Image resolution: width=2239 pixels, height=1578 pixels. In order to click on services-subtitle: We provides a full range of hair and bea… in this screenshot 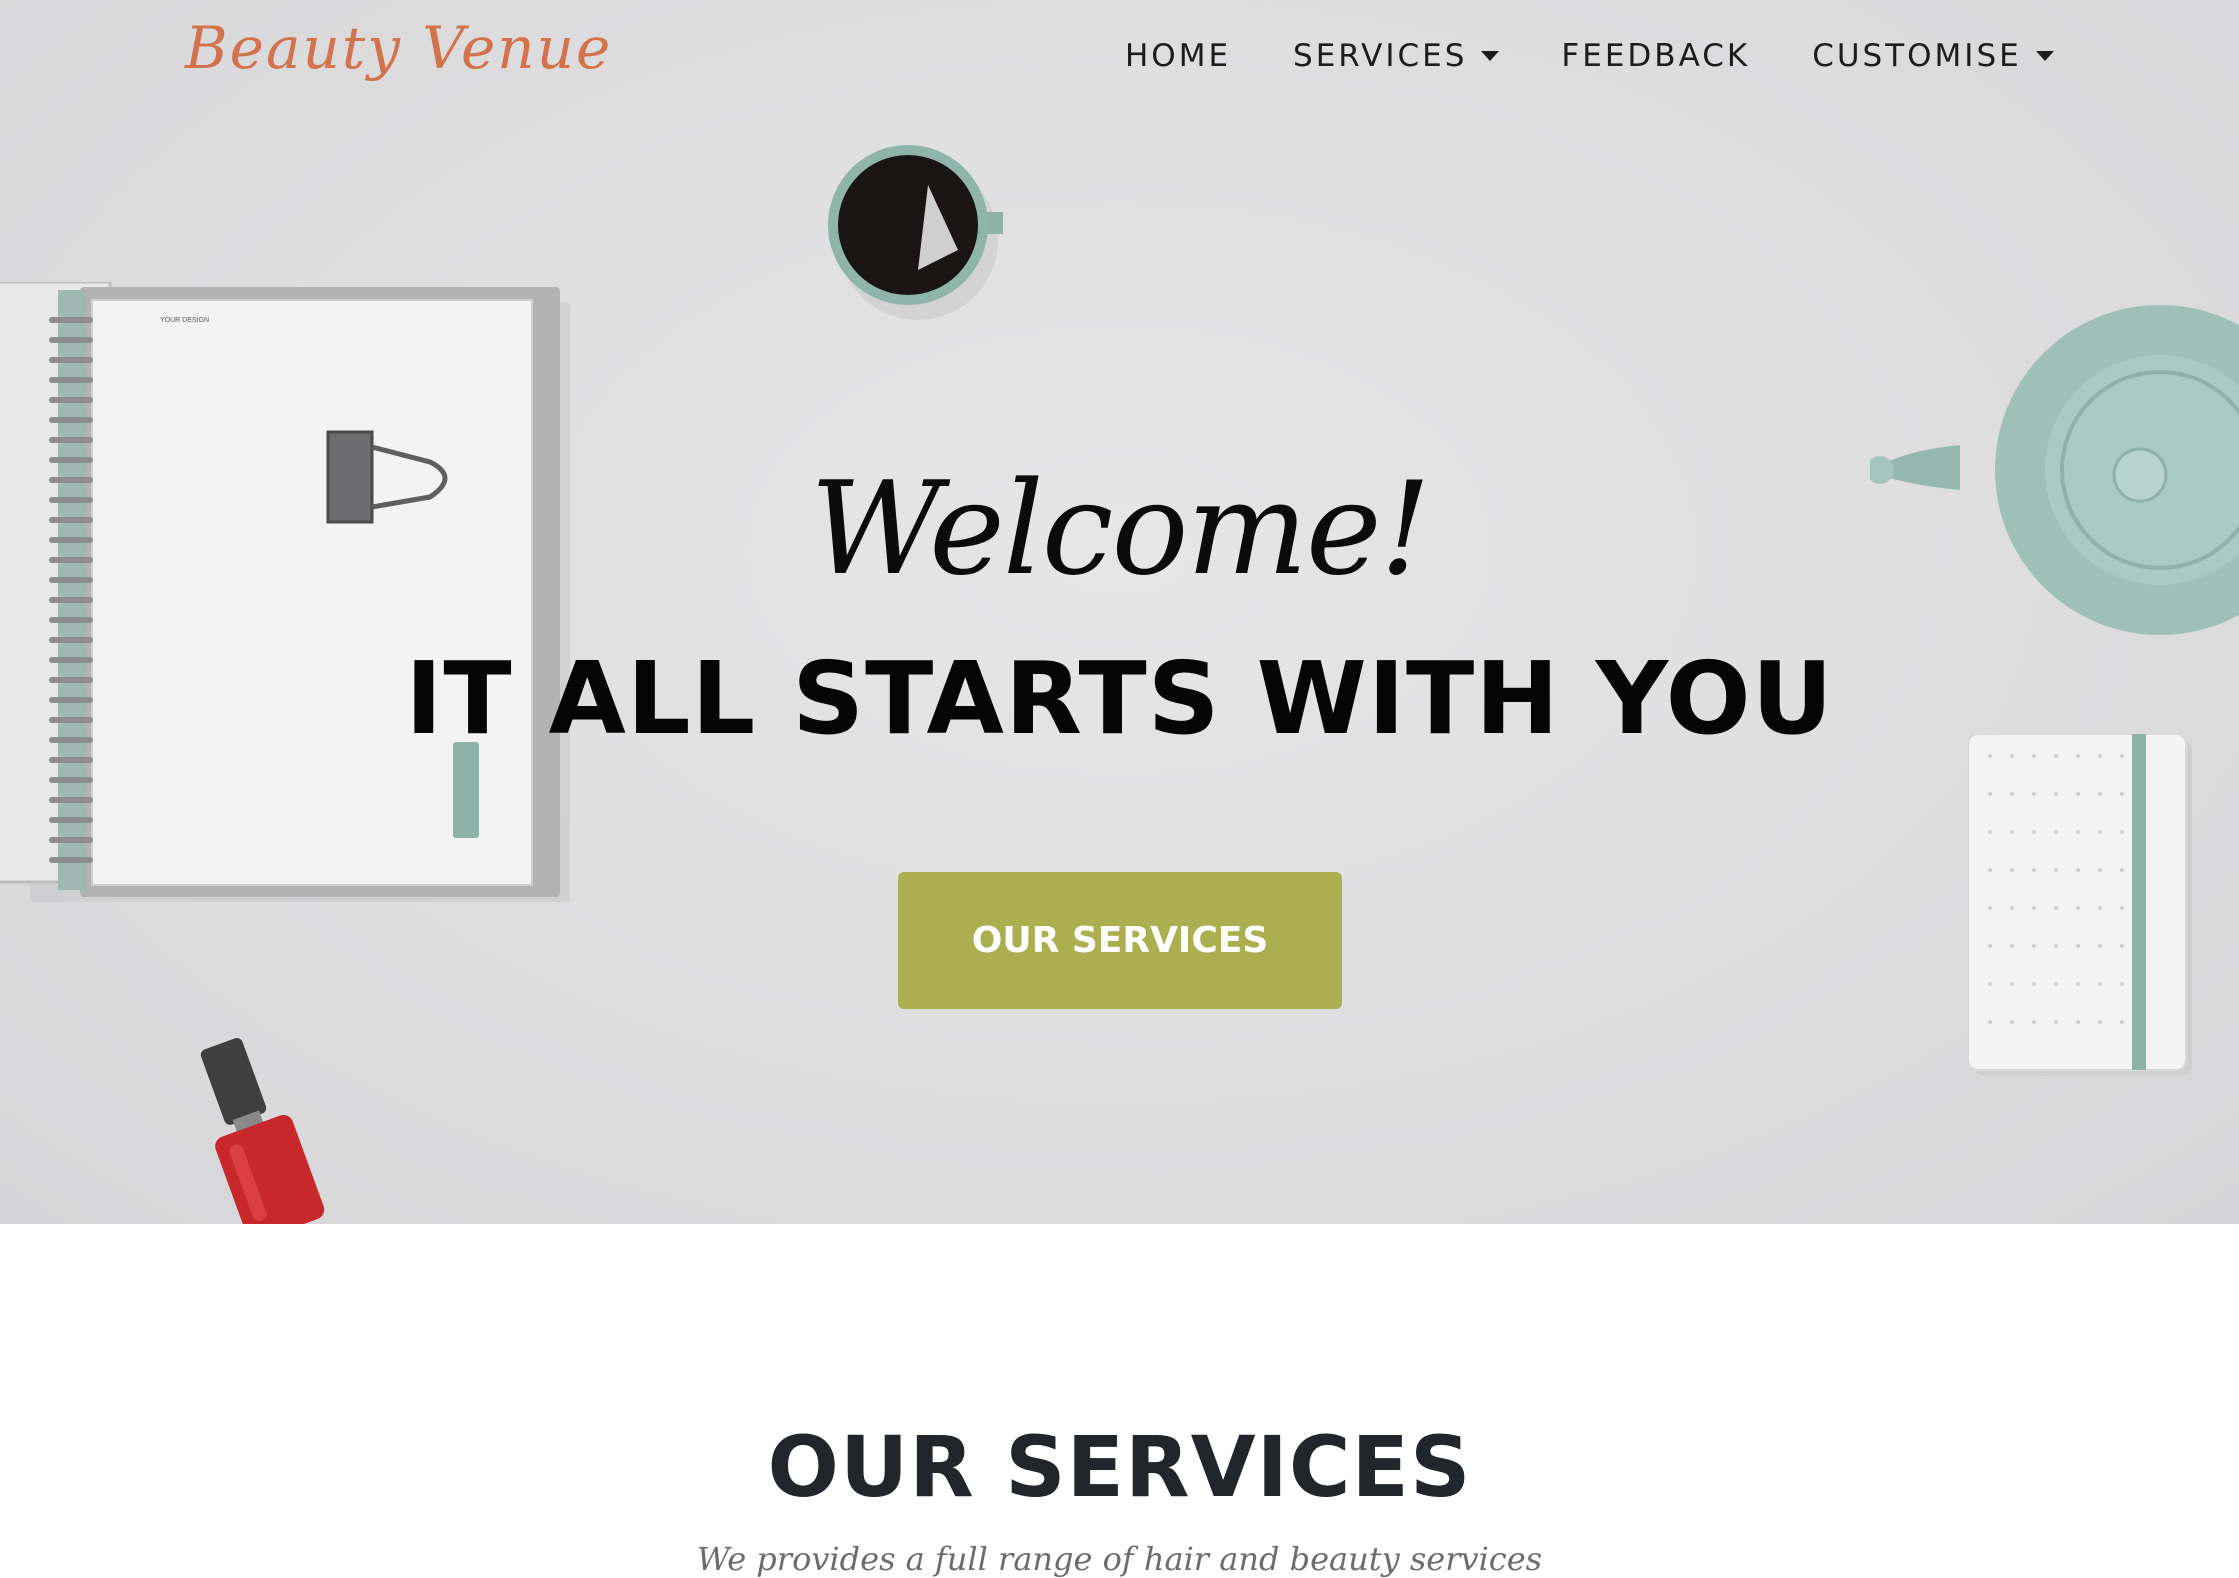, I will do `click(1119, 1559)`.